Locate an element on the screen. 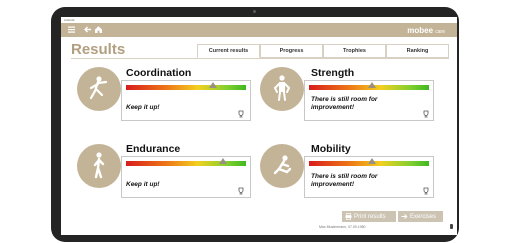  mobility-figure-icon is located at coordinates (282, 166).